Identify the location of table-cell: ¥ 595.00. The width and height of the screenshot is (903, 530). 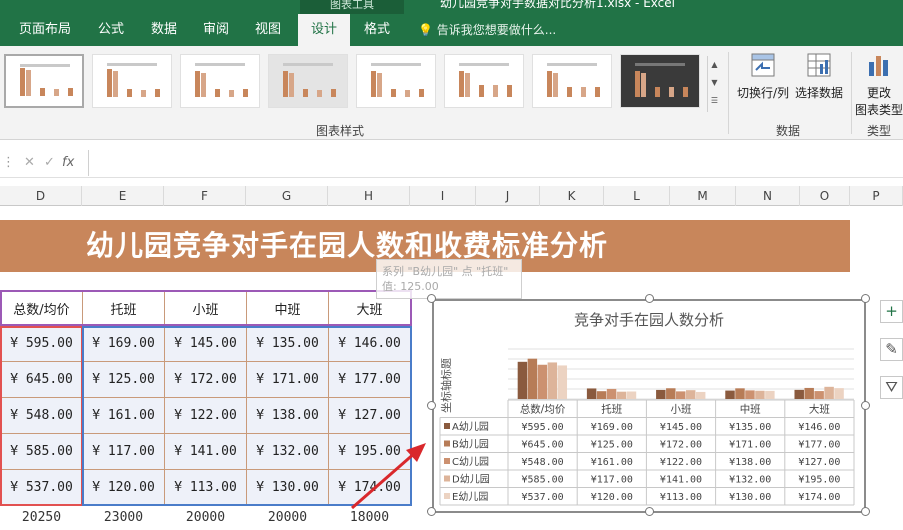
(41, 343).